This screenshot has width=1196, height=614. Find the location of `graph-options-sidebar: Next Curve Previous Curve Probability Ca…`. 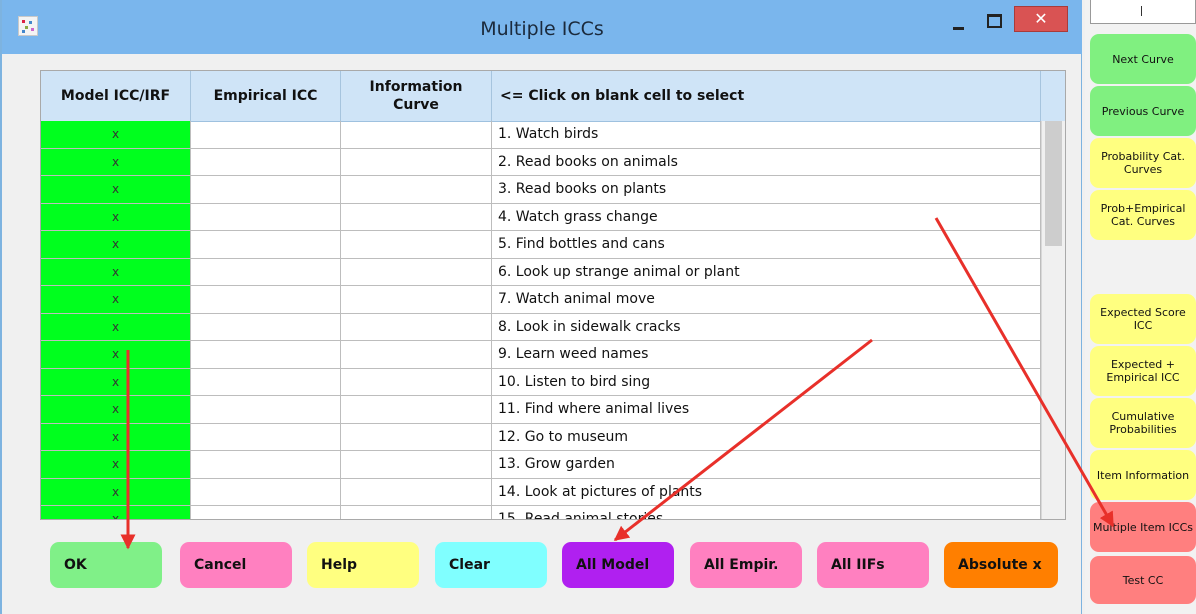

graph-options-sidebar: Next Curve Previous Curve Probability Ca… is located at coordinates (1140, 307).